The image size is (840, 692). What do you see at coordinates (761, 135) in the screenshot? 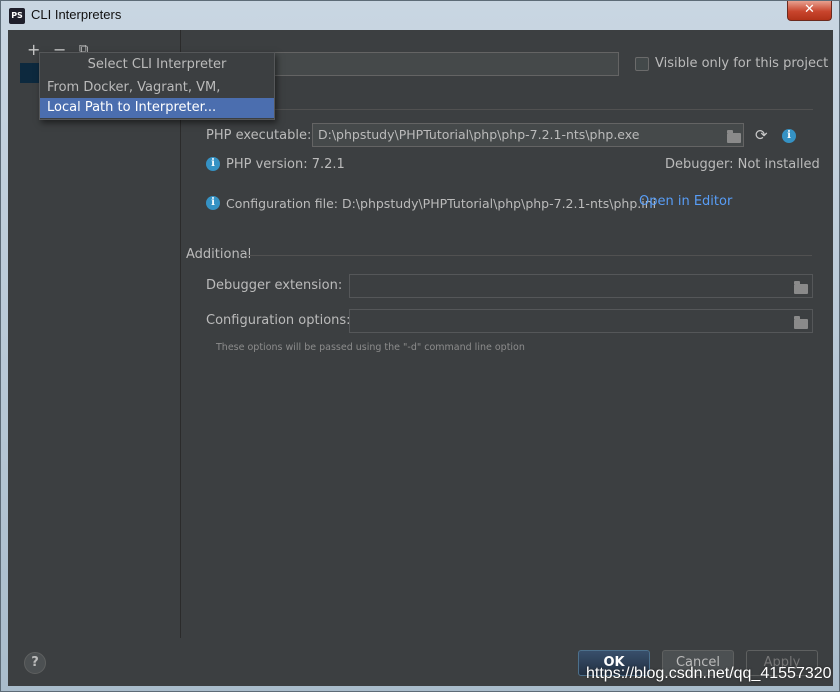
I see `refresh-icon: ⟳` at bounding box center [761, 135].